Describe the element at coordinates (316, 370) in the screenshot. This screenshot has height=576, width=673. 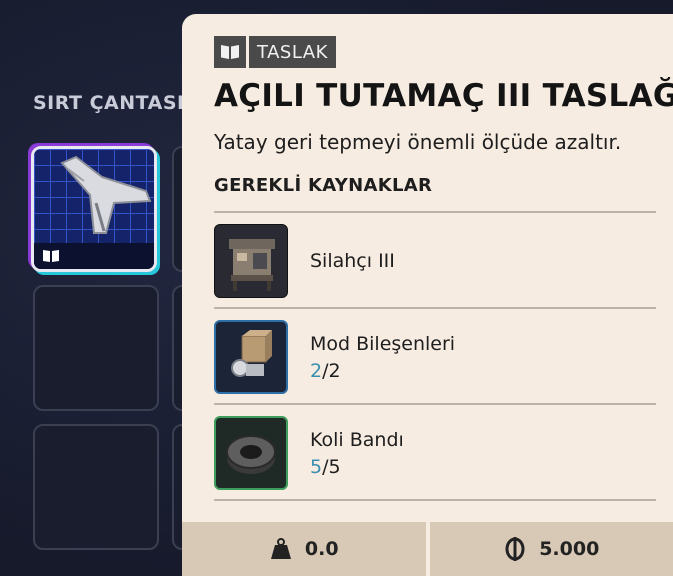
I see `quantity-have: 2` at that location.